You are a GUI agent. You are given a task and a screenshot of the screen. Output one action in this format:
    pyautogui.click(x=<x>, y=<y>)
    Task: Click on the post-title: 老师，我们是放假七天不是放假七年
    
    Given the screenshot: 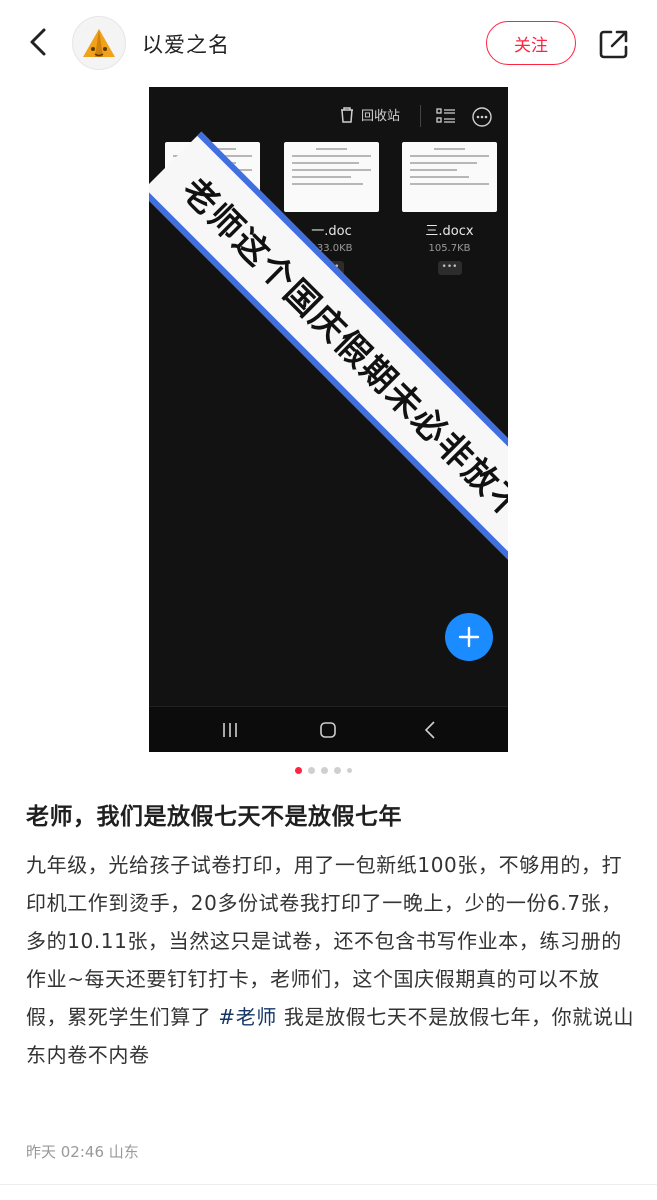 What is the action you would take?
    pyautogui.click(x=214, y=817)
    